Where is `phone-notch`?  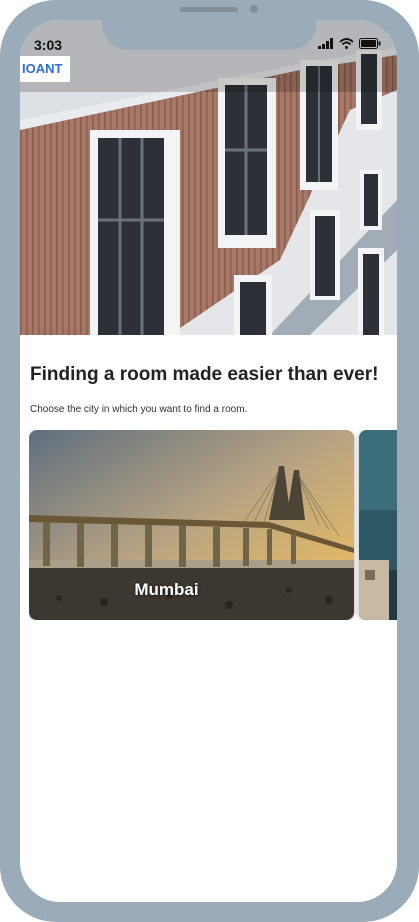 phone-notch is located at coordinates (209, 25).